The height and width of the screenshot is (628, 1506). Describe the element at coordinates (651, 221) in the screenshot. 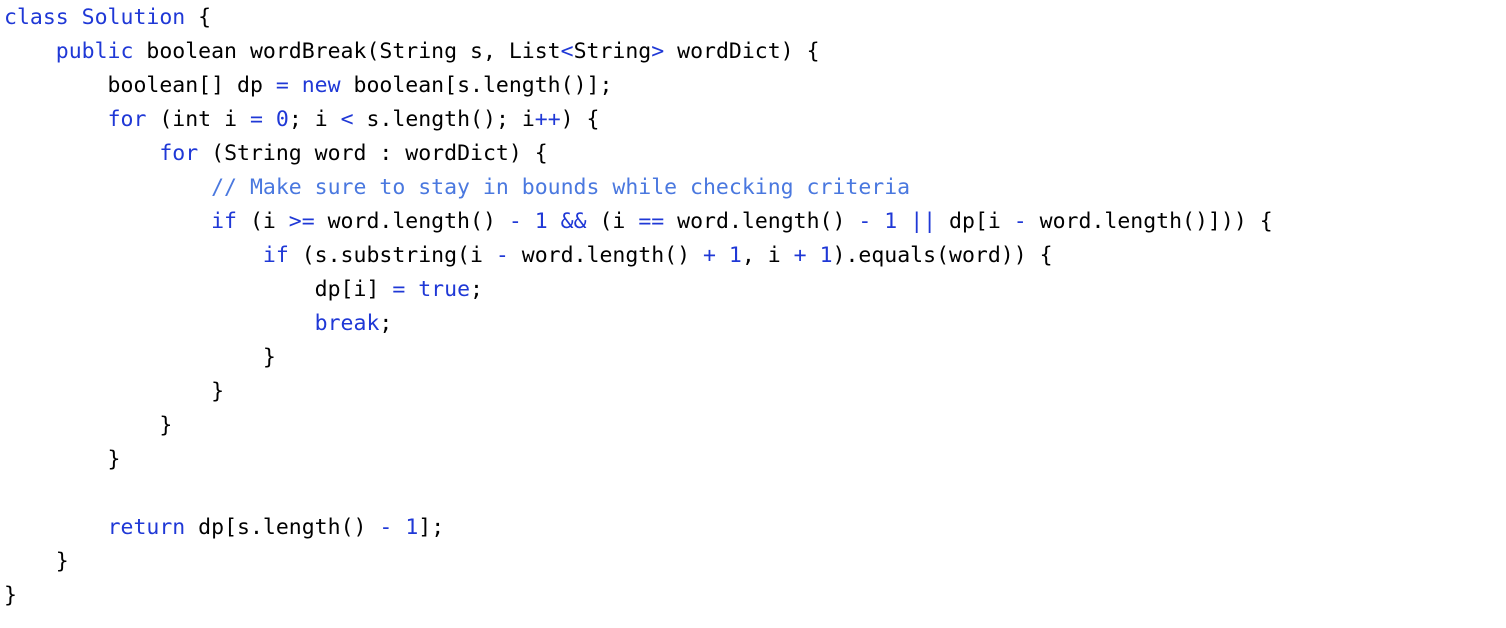

I see `code-token-operator: ==` at that location.